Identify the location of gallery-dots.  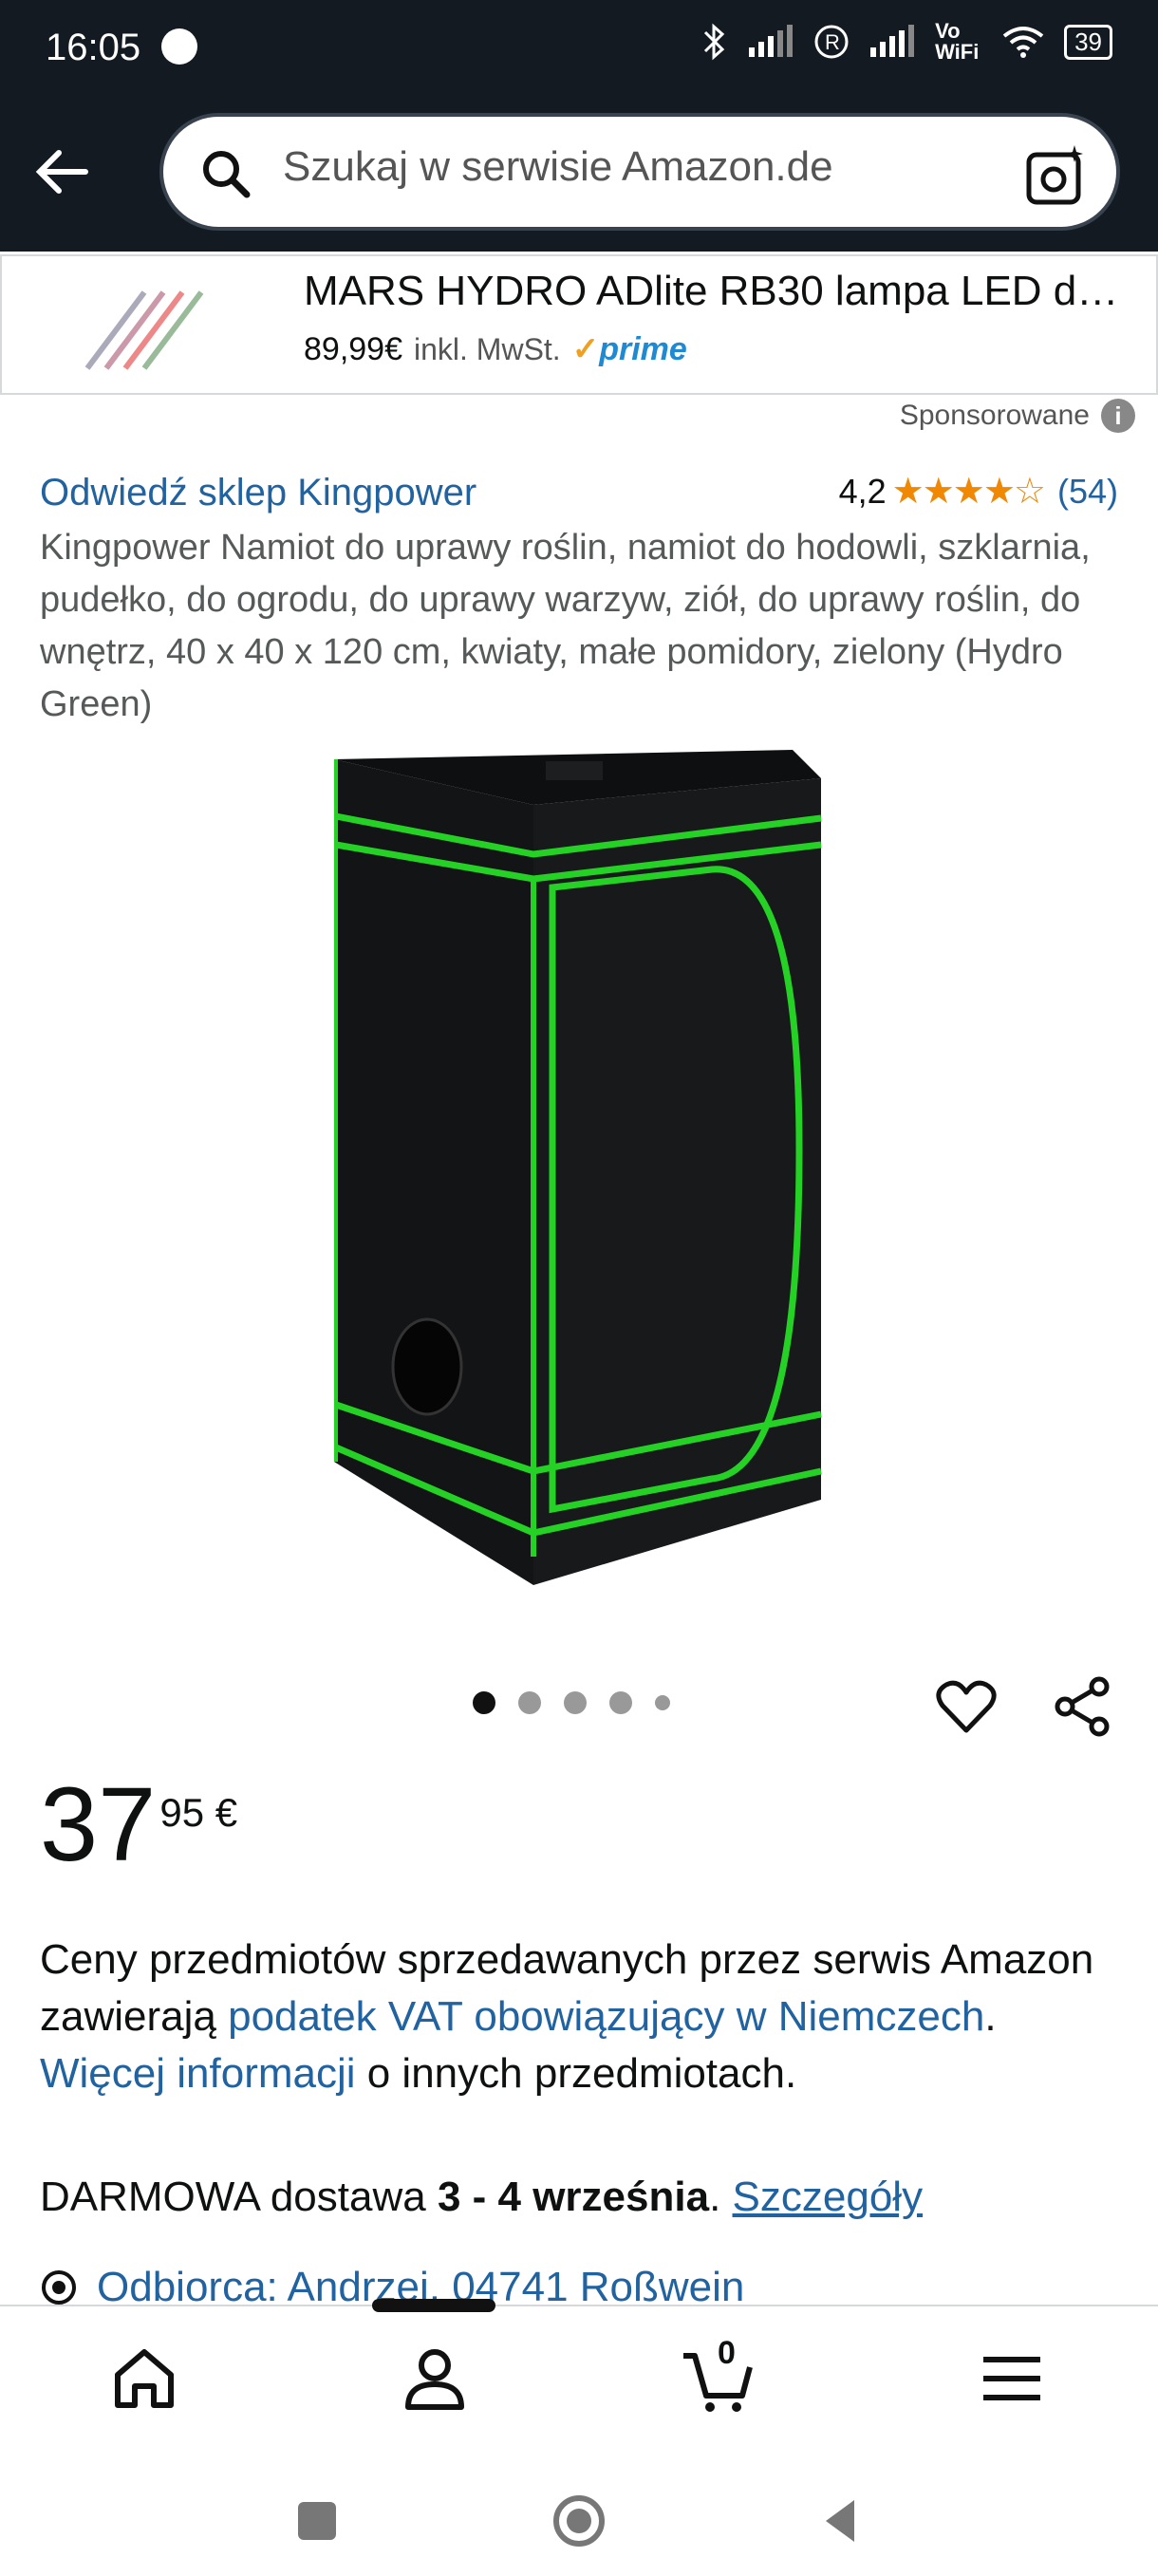
(571, 1702).